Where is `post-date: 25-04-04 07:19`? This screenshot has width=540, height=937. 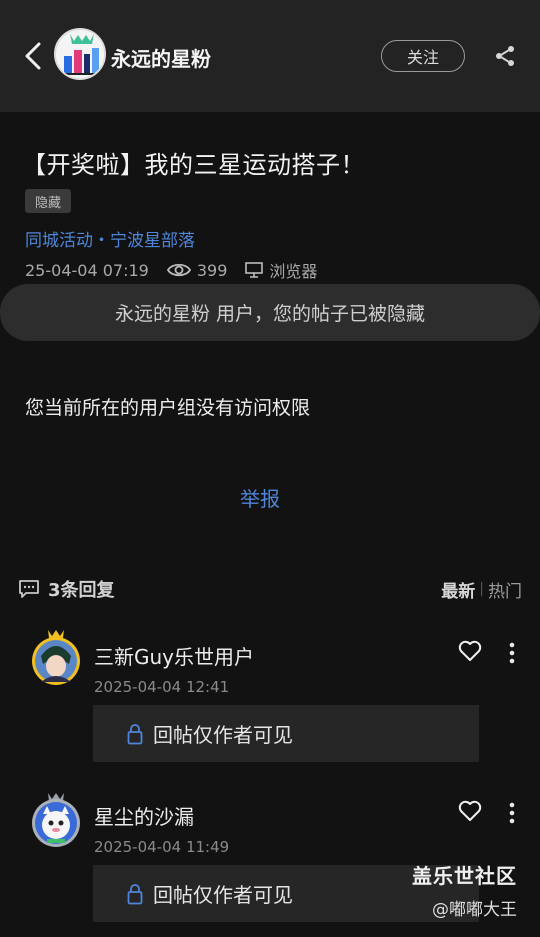 post-date: 25-04-04 07:19 is located at coordinates (87, 270).